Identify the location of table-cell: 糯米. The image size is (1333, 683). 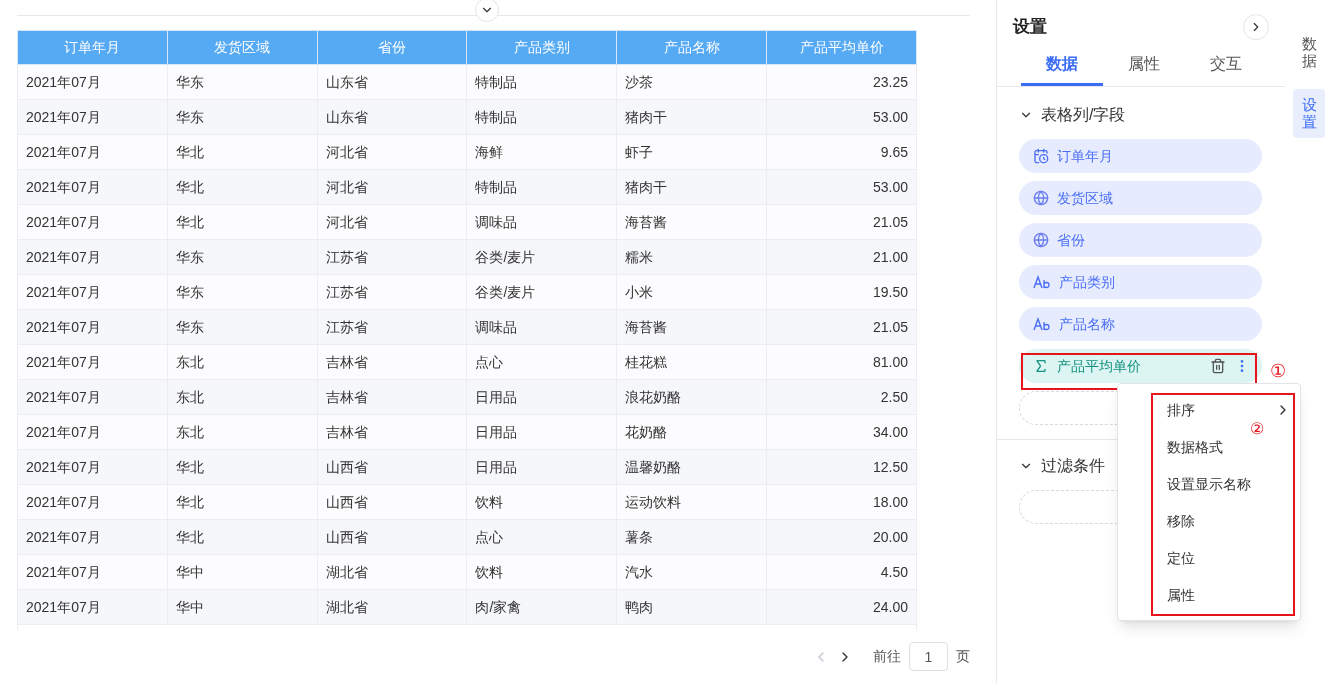
(691, 257).